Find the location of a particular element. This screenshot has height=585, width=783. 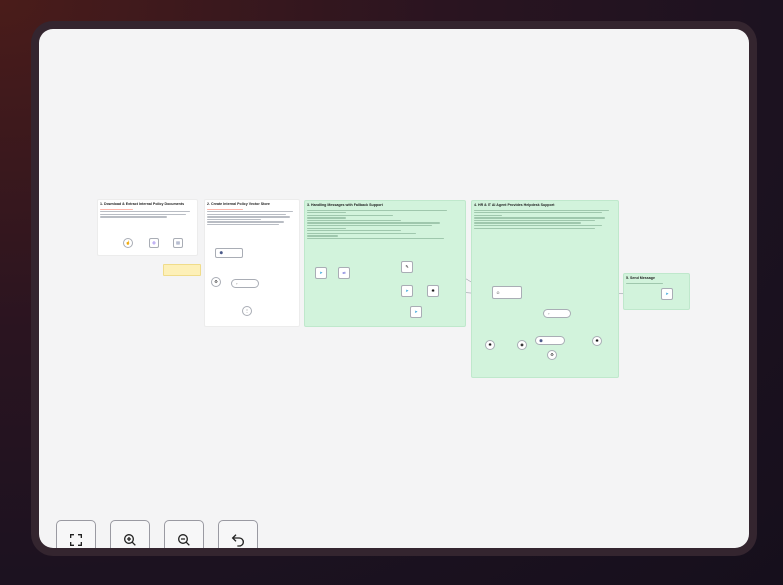

text-message-node: ✎ is located at coordinates (407, 267).